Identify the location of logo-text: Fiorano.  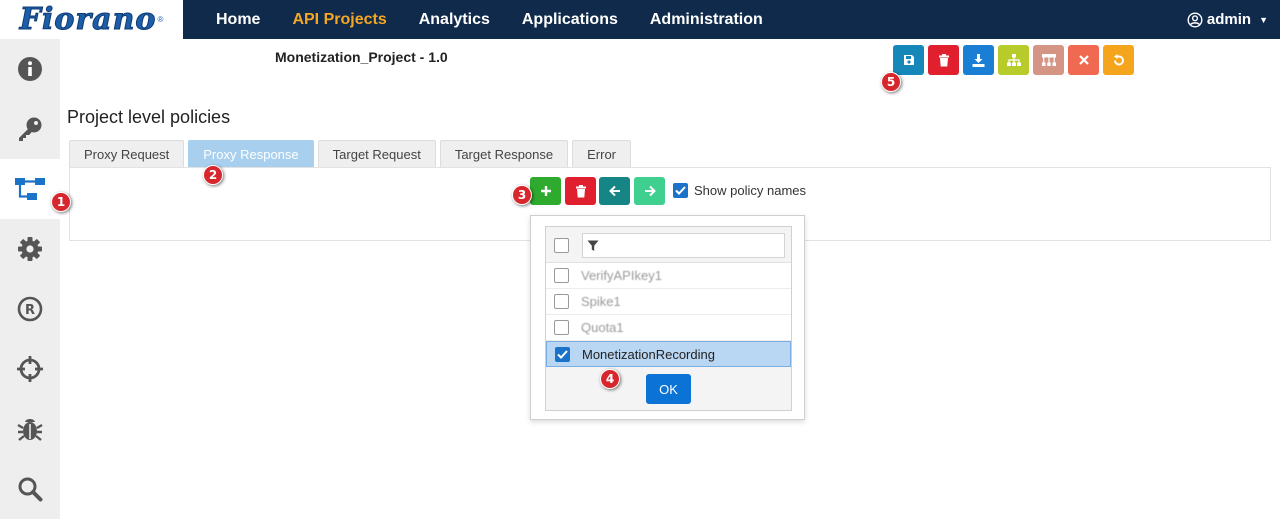
(88, 20).